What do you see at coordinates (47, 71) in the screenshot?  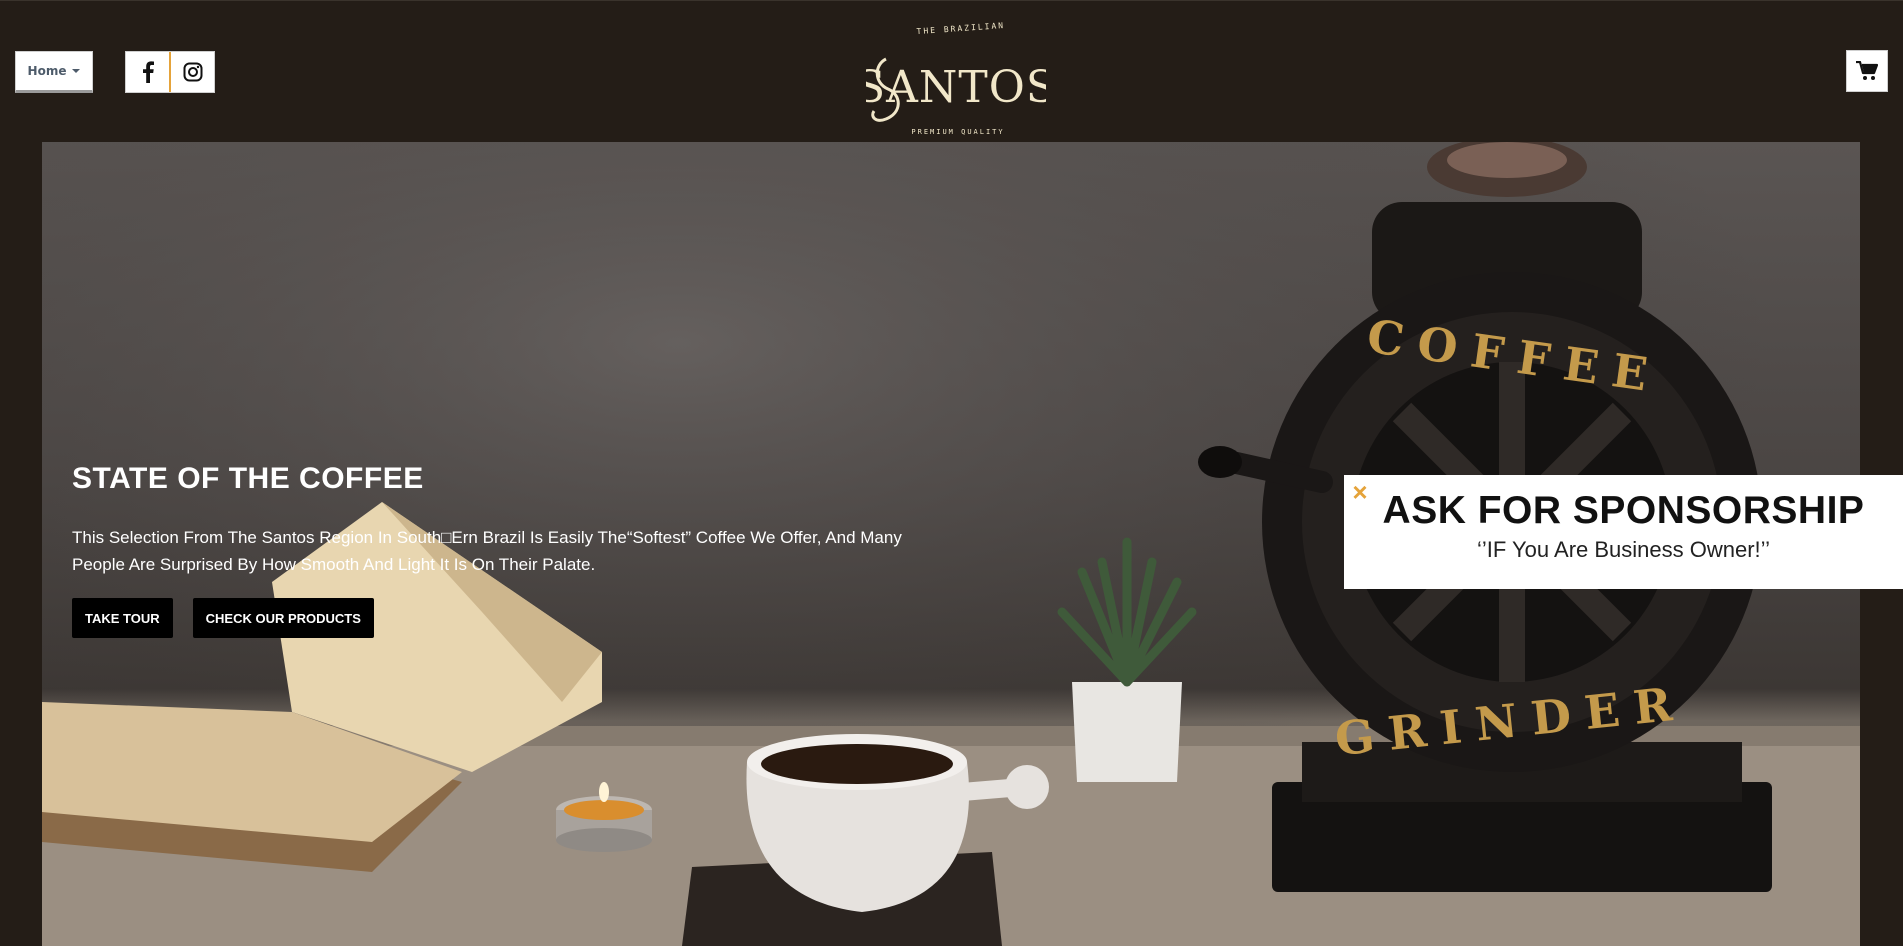 I see `home-menu-label: Home` at bounding box center [47, 71].